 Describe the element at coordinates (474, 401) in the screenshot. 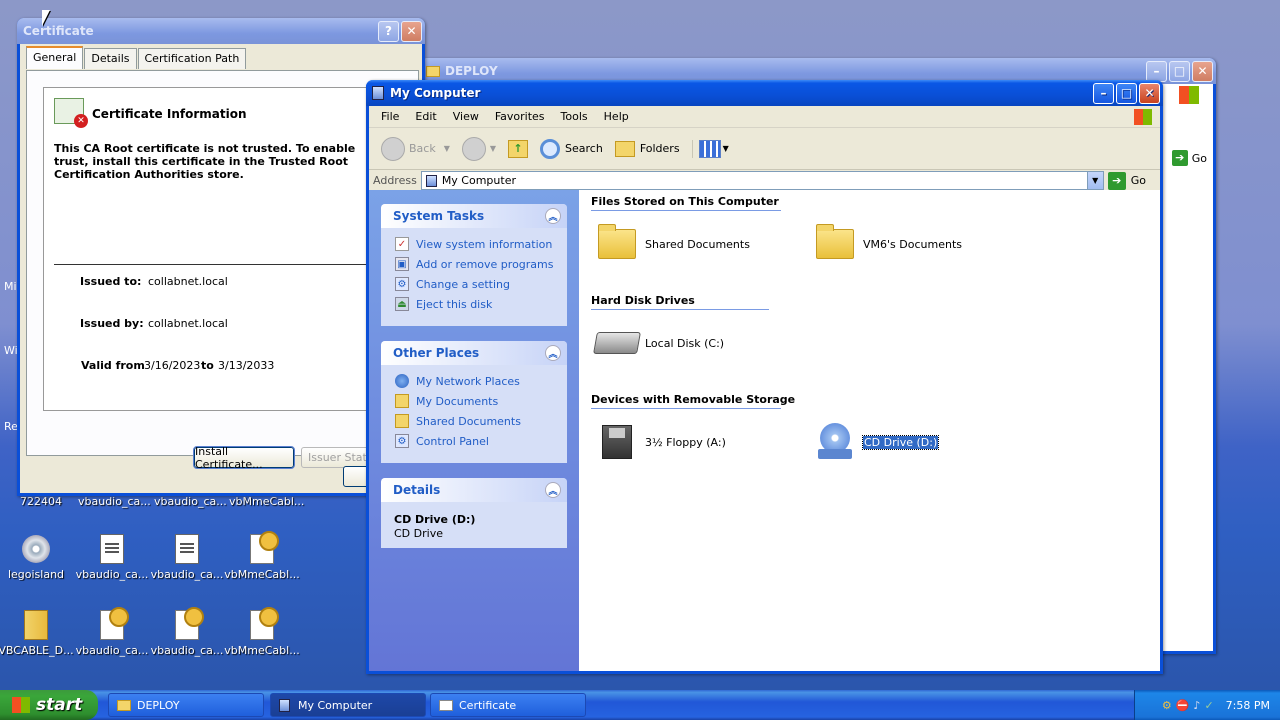

I see `place-my-documents: My Documents` at that location.